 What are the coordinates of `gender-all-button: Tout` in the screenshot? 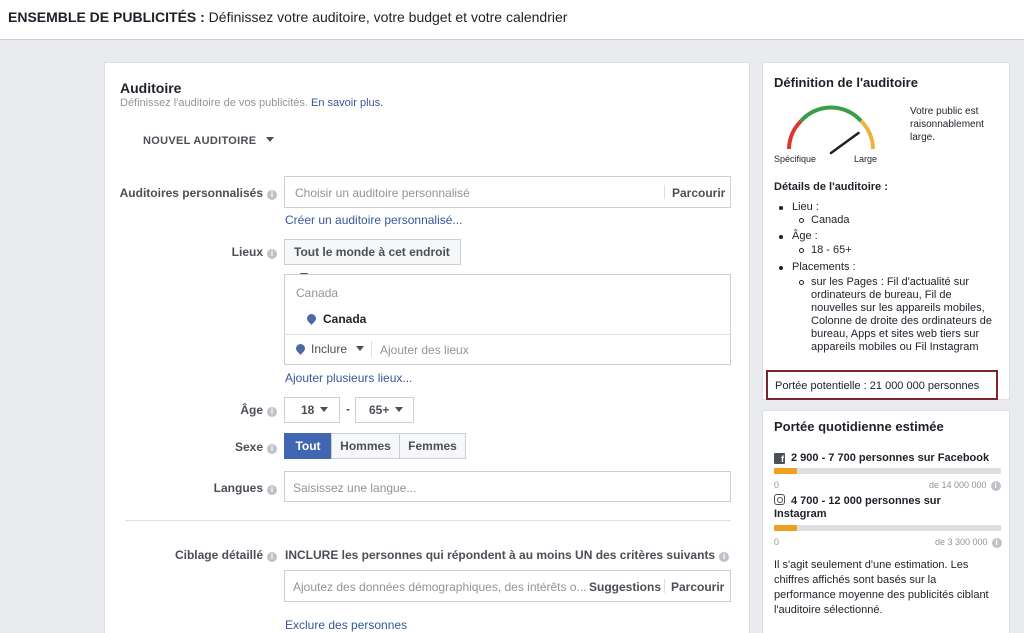 It's located at (308, 446).